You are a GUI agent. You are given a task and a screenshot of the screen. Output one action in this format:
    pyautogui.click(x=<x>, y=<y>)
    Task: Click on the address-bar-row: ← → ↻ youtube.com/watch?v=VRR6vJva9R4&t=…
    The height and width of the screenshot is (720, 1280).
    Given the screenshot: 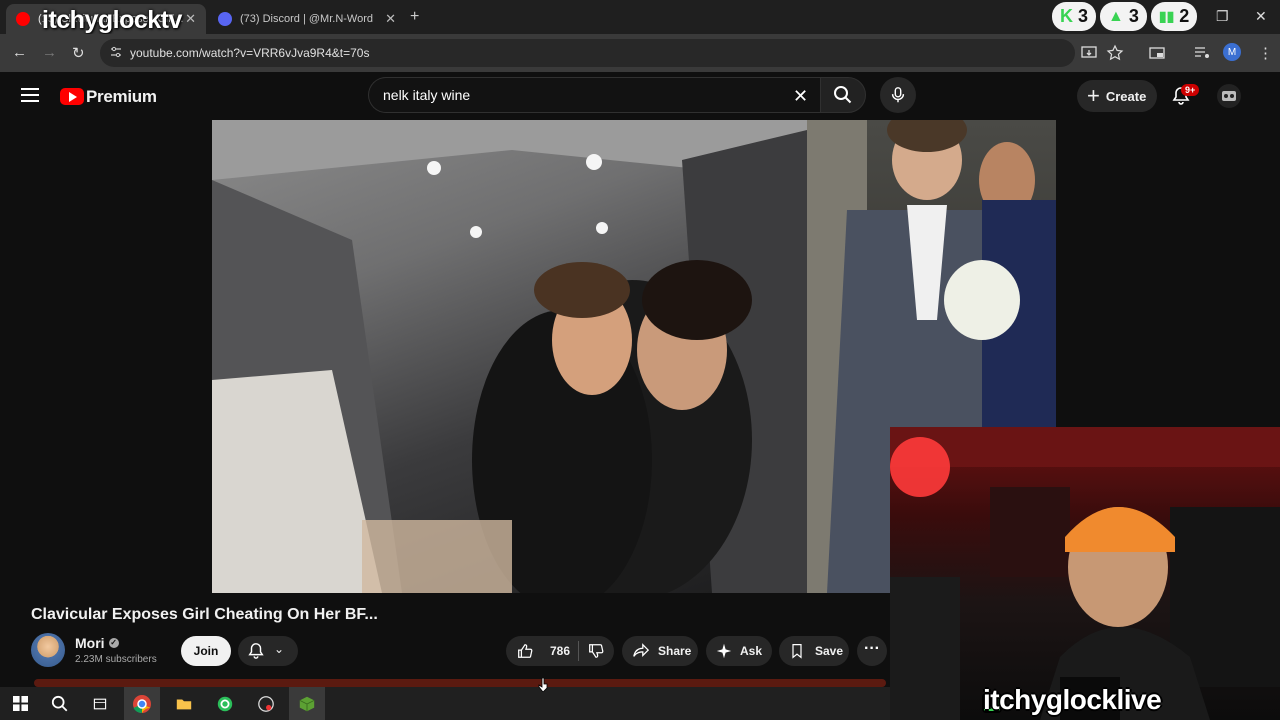 What is the action you would take?
    pyautogui.click(x=640, y=53)
    